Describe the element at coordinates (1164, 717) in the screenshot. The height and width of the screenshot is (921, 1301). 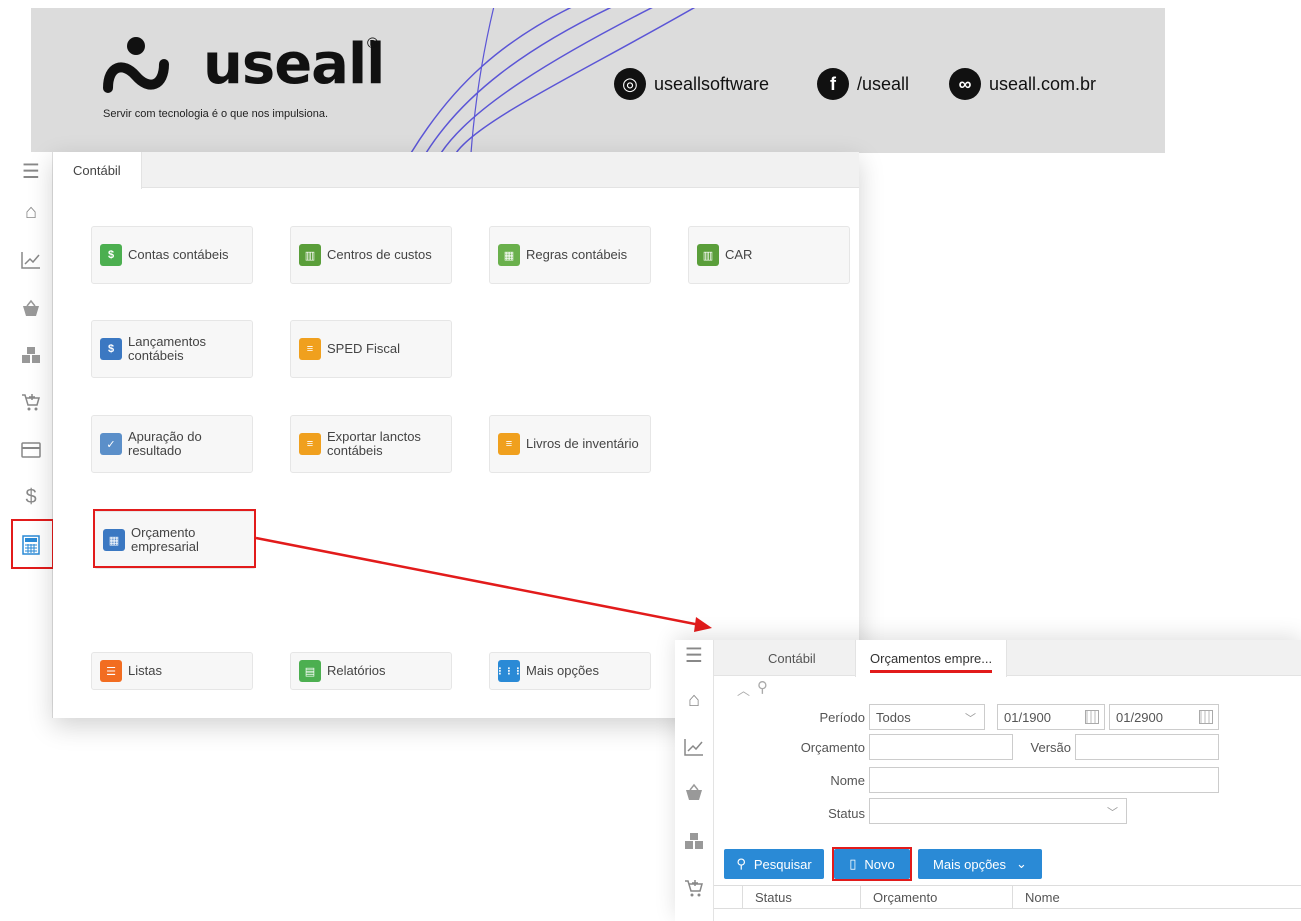
I see `date-to-input: 01/2900` at that location.